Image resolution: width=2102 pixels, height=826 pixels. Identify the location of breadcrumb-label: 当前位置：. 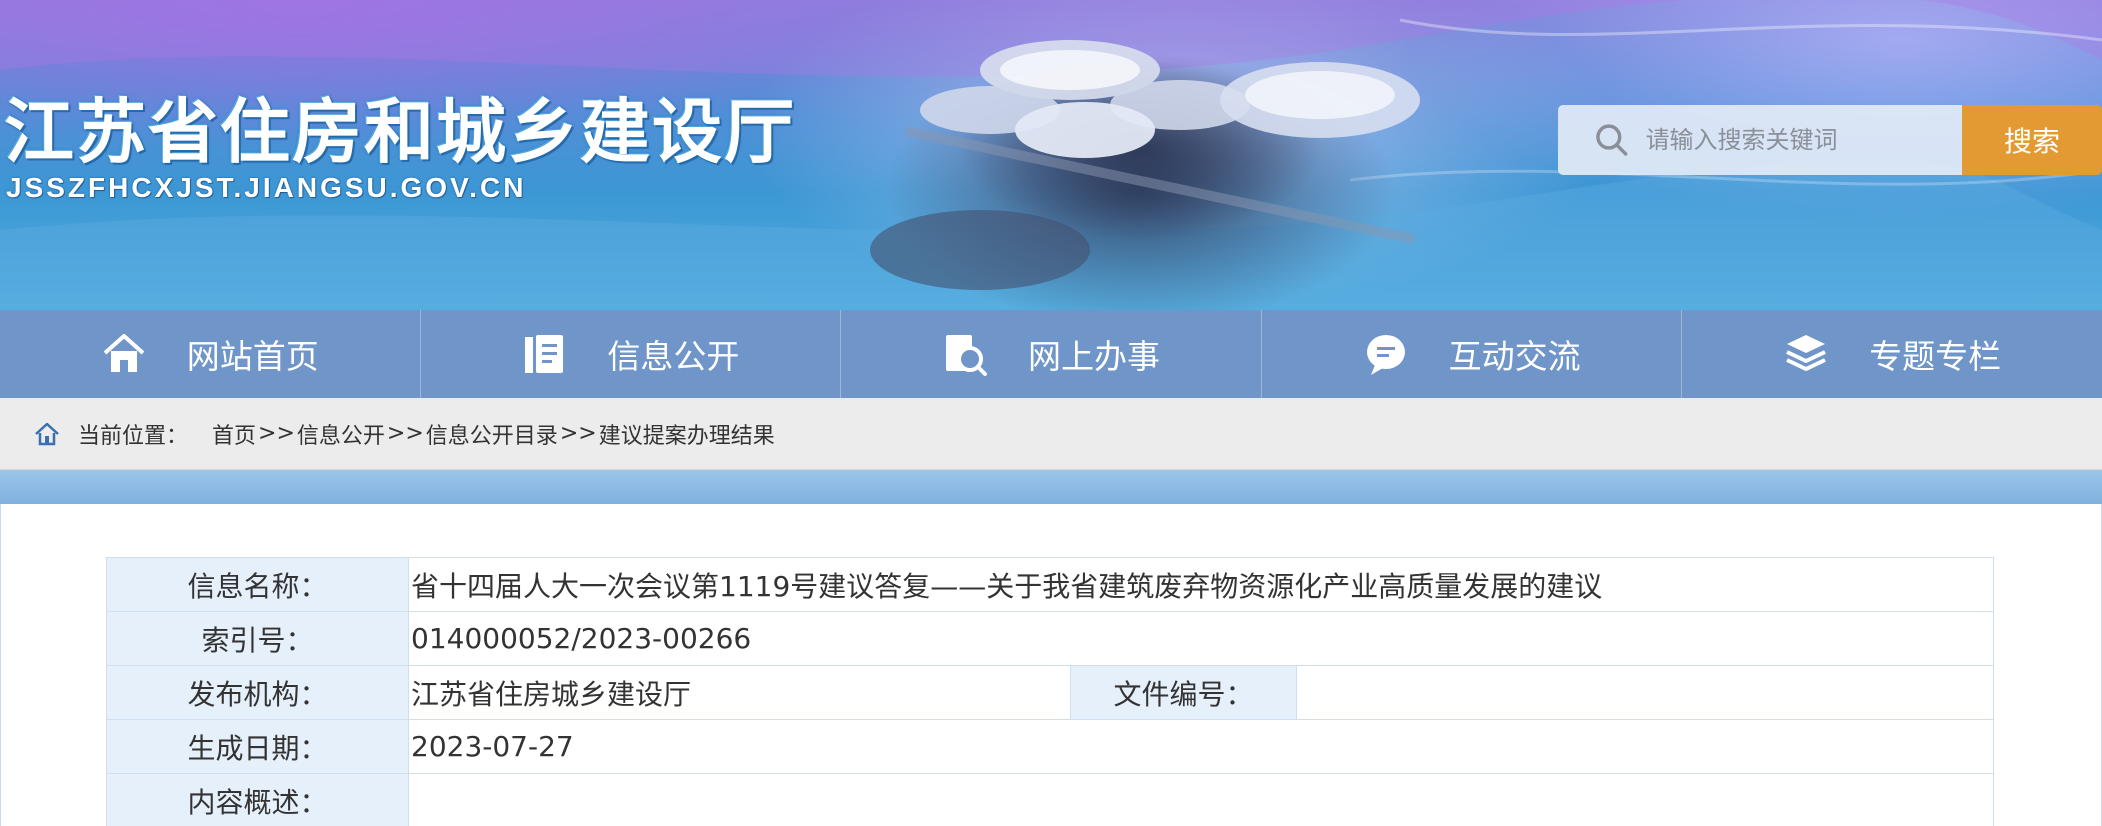
(133, 436).